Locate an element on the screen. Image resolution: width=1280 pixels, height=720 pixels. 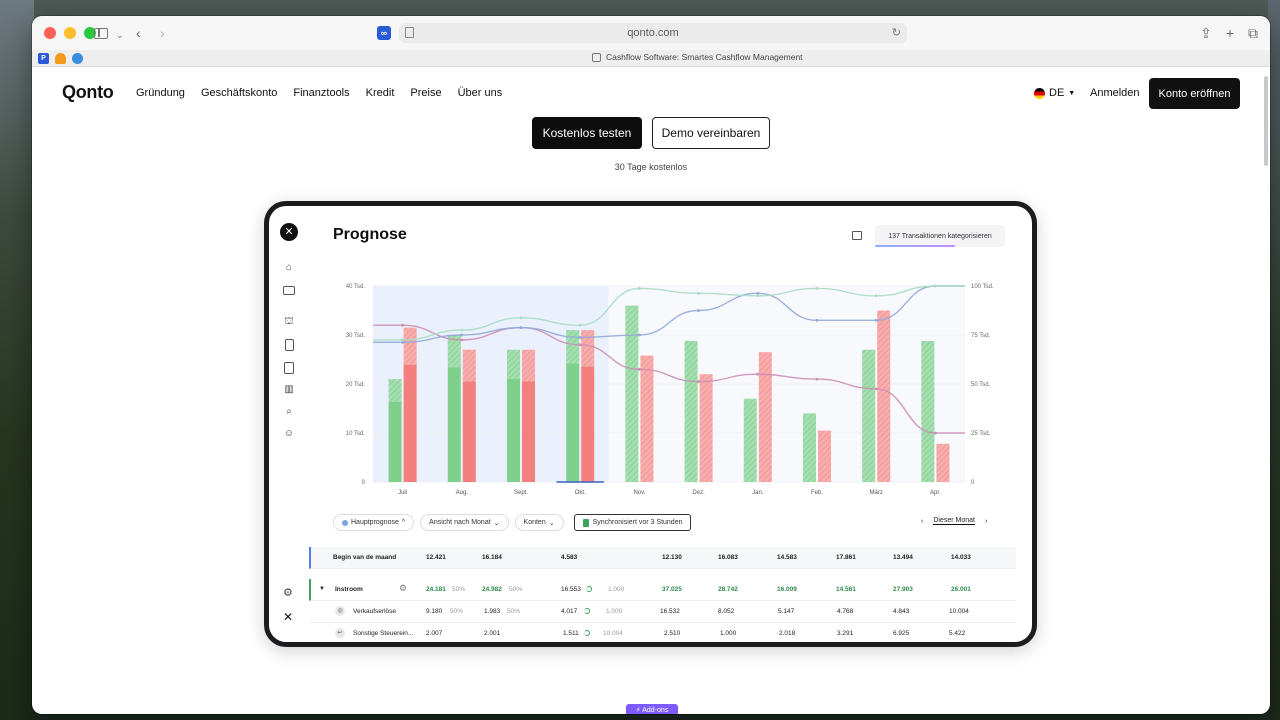
table-cell: 1.511 is located at coordinates (571, 633).